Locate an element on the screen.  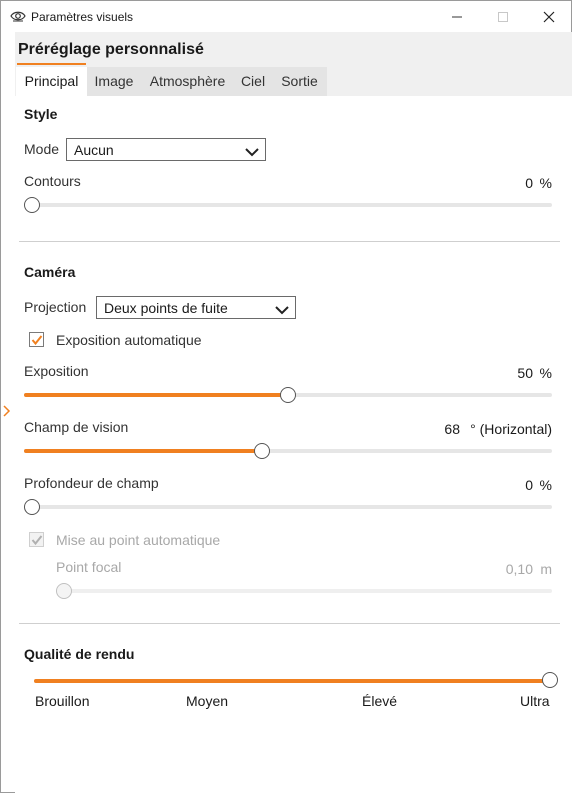
exposure-slider-thumb is located at coordinates (288, 395).